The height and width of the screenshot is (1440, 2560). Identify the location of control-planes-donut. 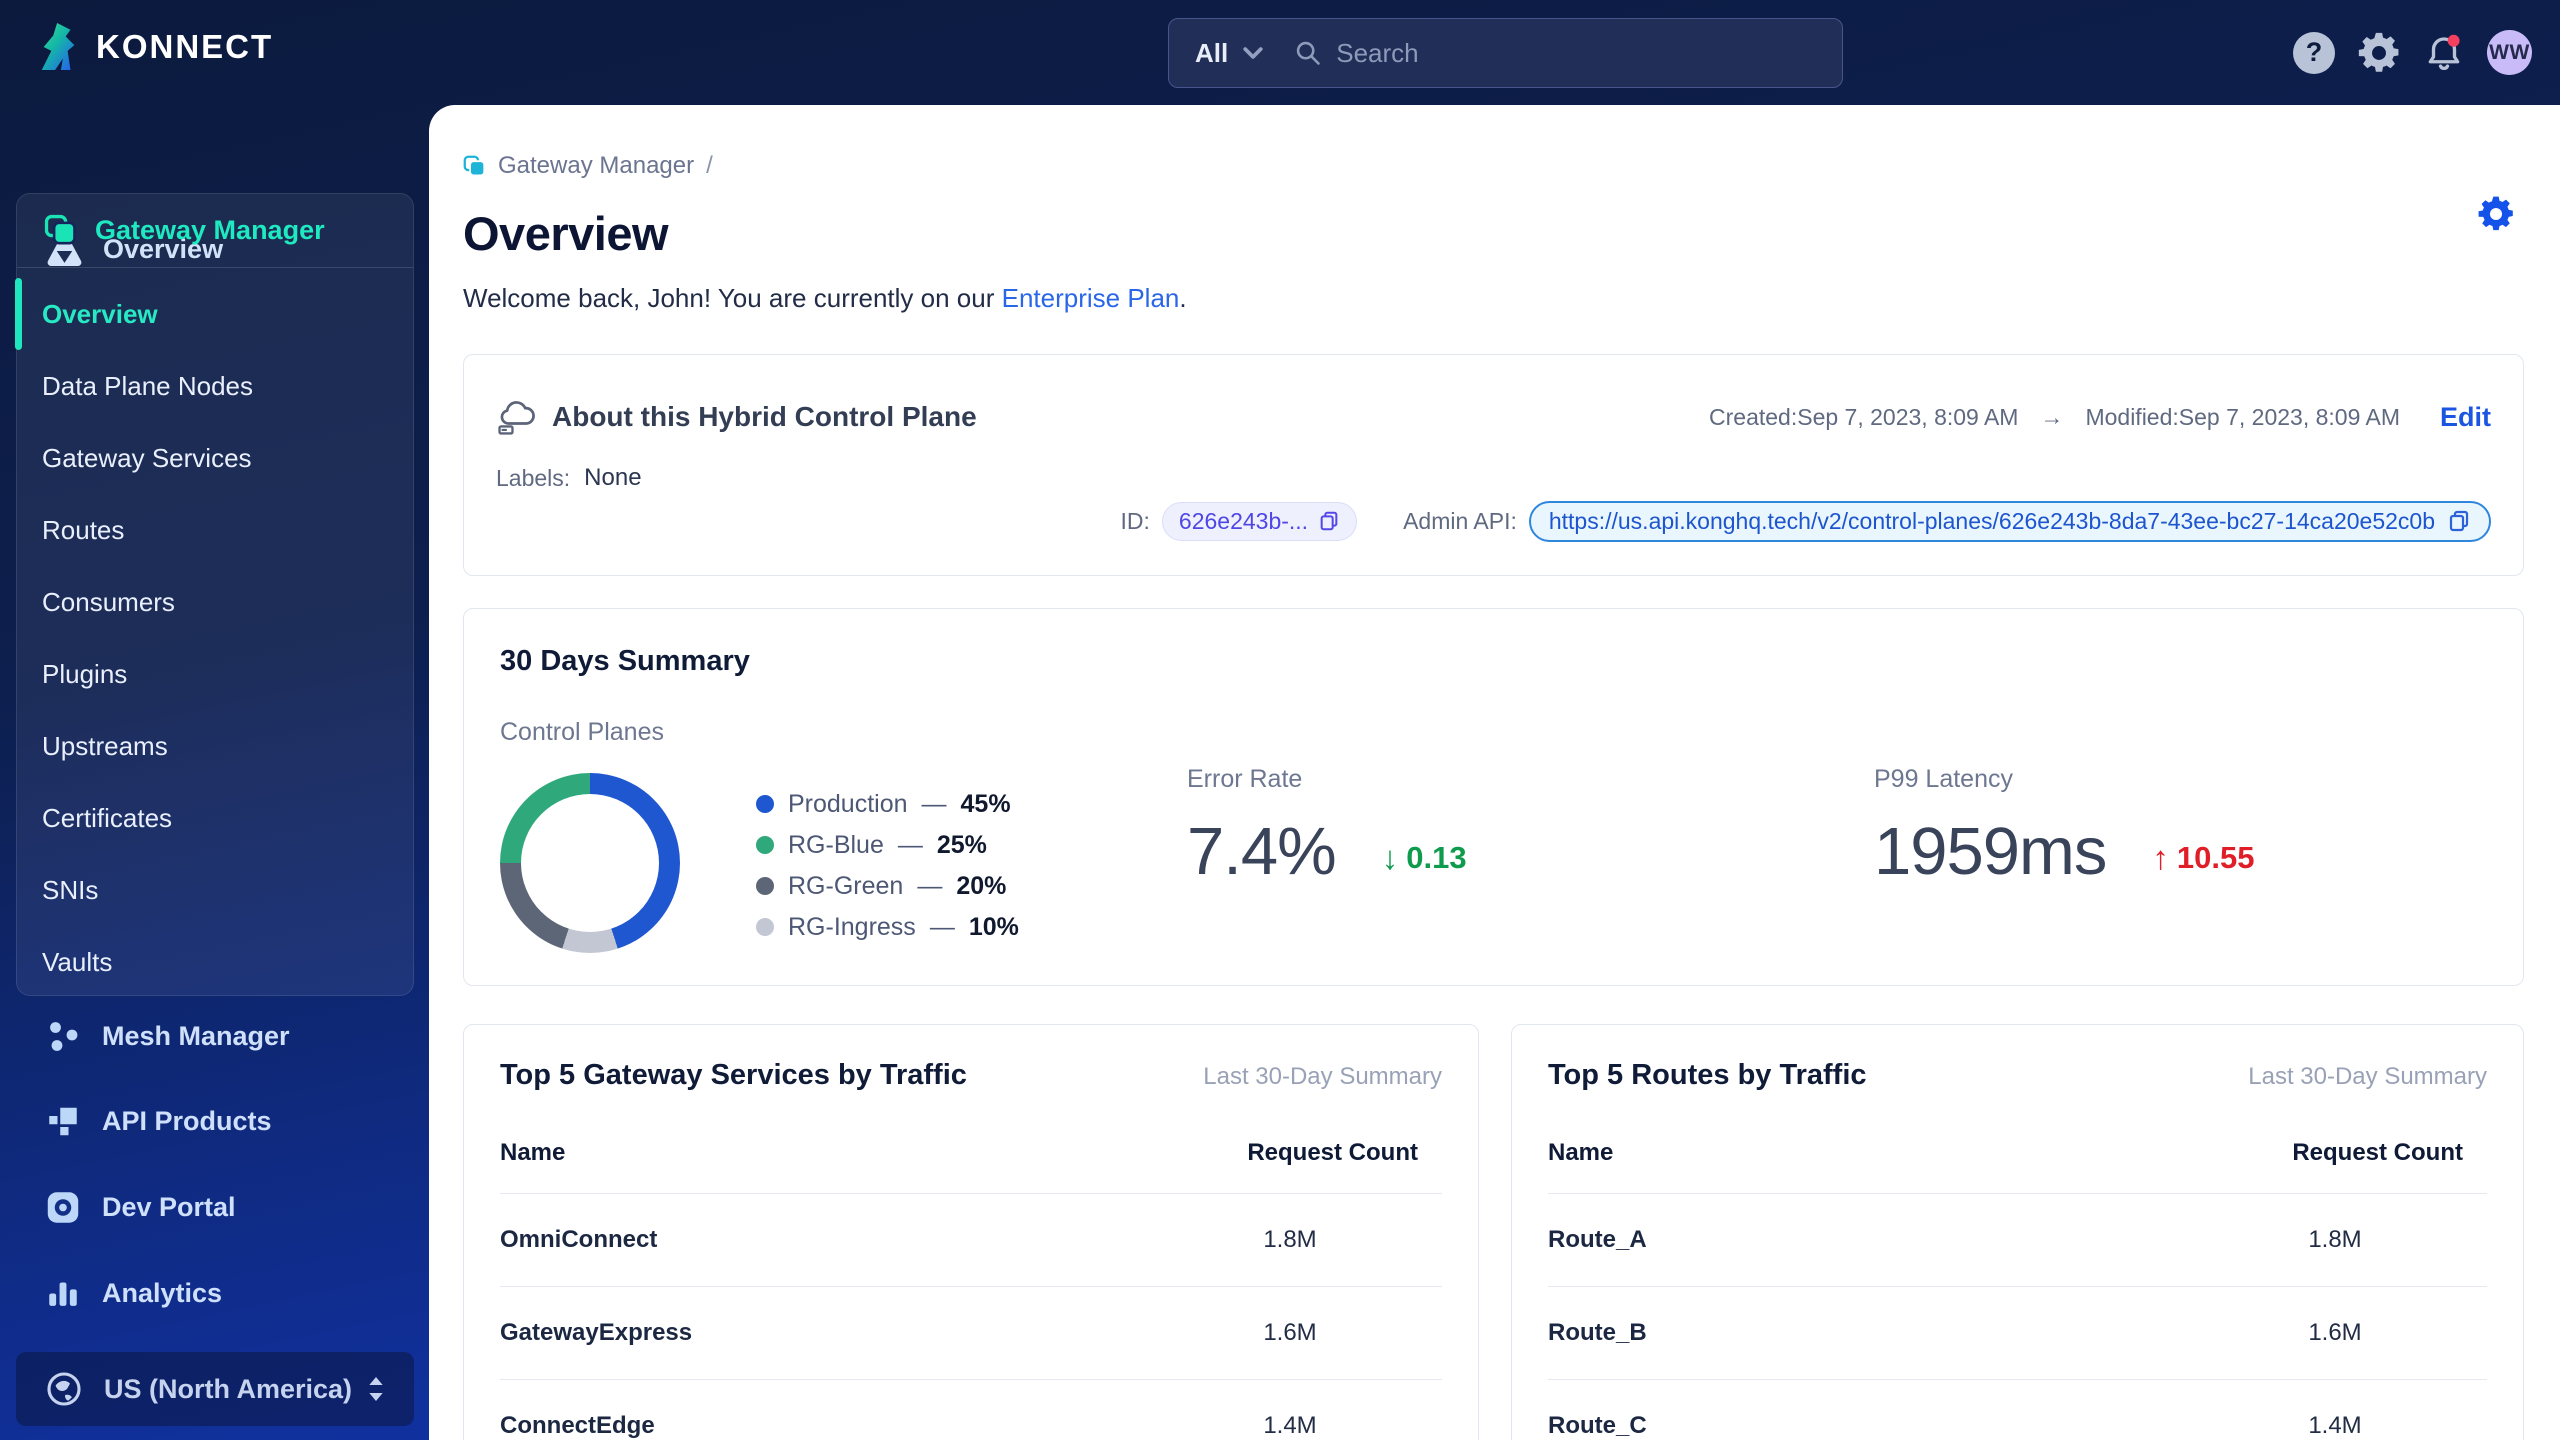
(590, 863).